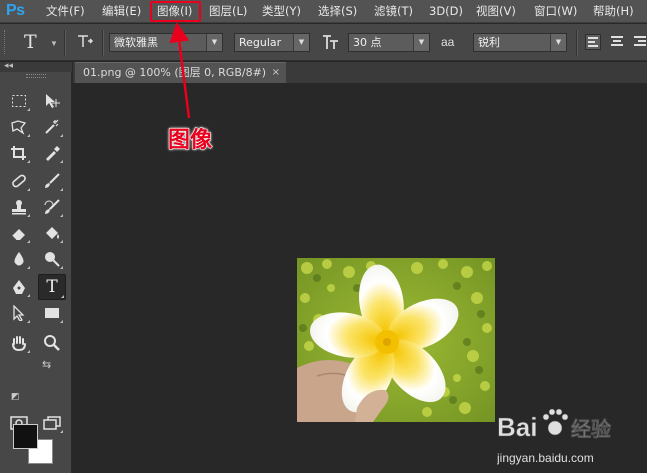  Describe the element at coordinates (337, 11) in the screenshot. I see `menu-select: 选择(S)` at that location.